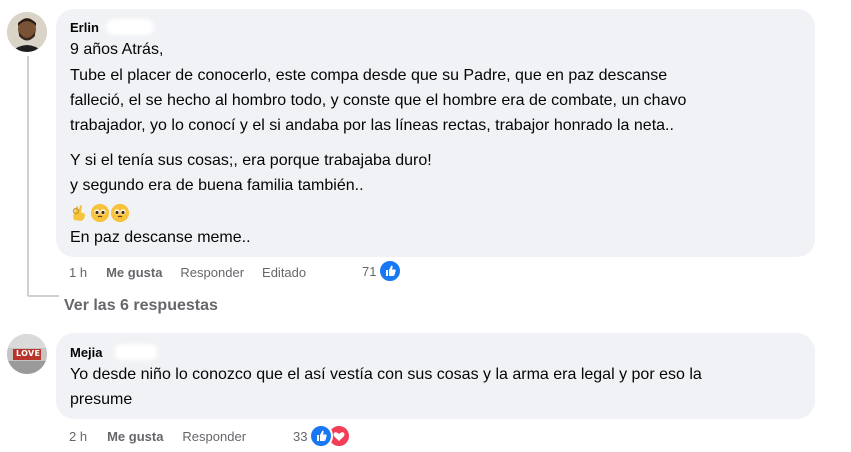 Image resolution: width=851 pixels, height=452 pixels. I want to click on comment-author: Mejia, so click(86, 352).